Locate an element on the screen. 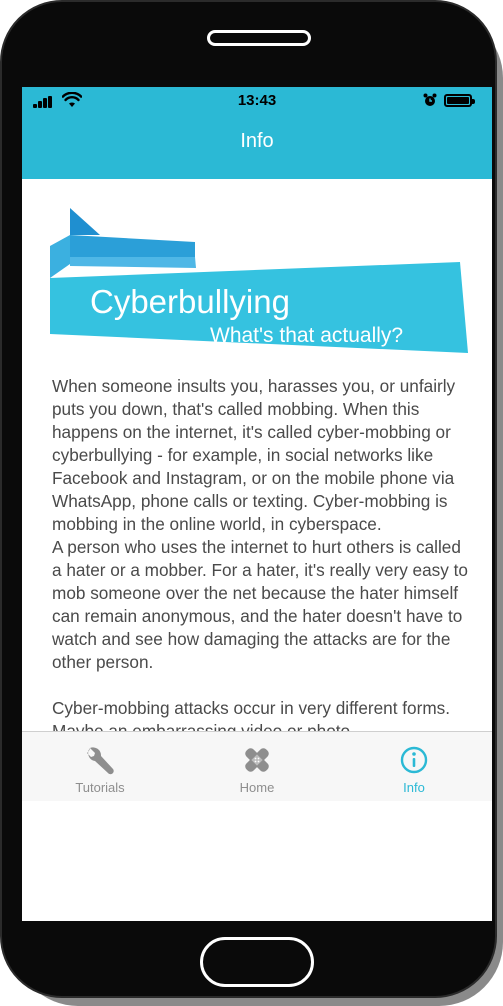 This screenshot has height=1006, width=503. tab-home-label: Home is located at coordinates (257, 787).